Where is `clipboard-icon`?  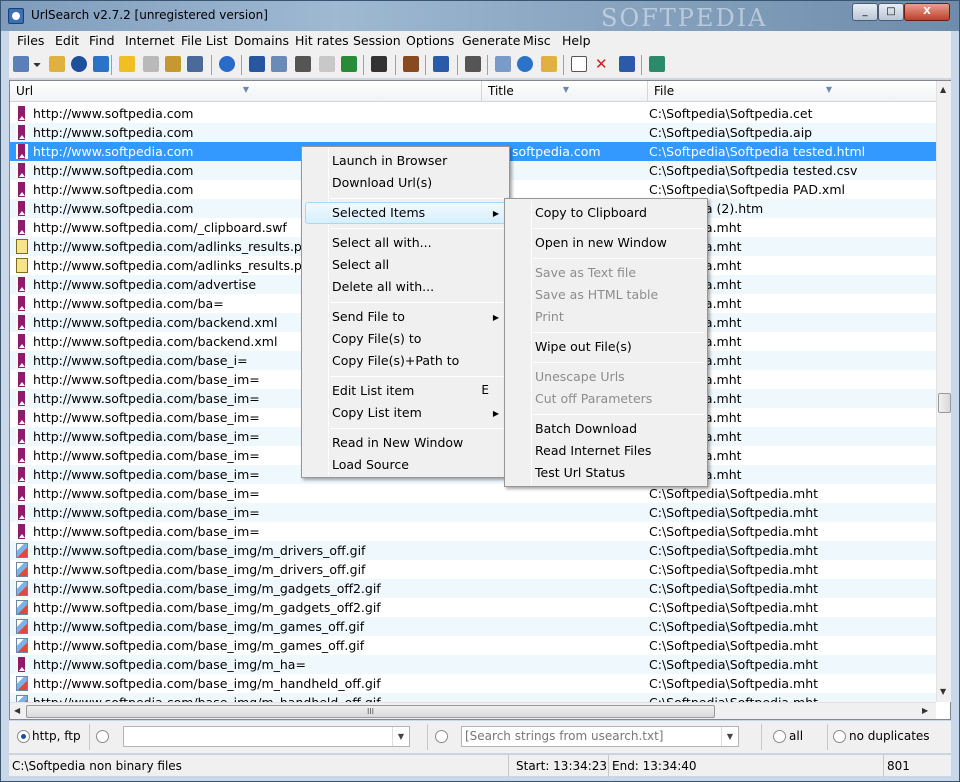 clipboard-icon is located at coordinates (151, 64).